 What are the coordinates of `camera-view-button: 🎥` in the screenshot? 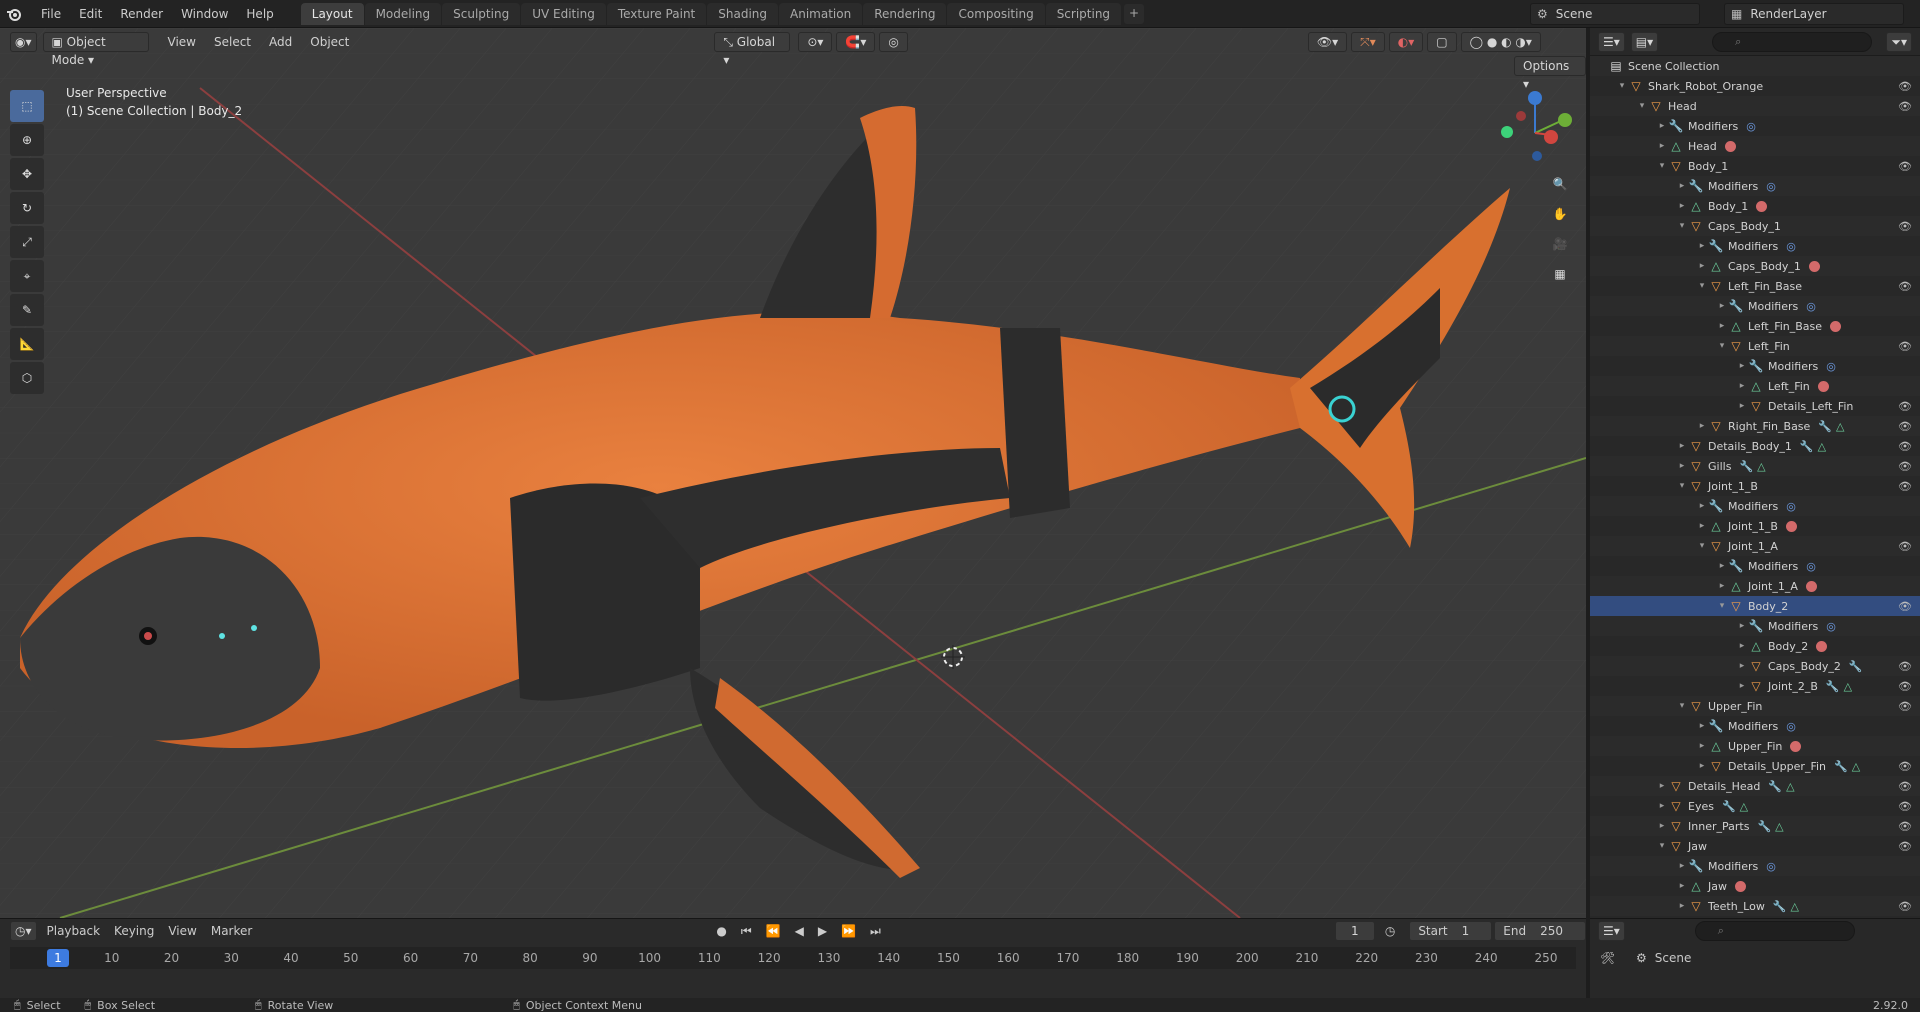 It's located at (1560, 244).